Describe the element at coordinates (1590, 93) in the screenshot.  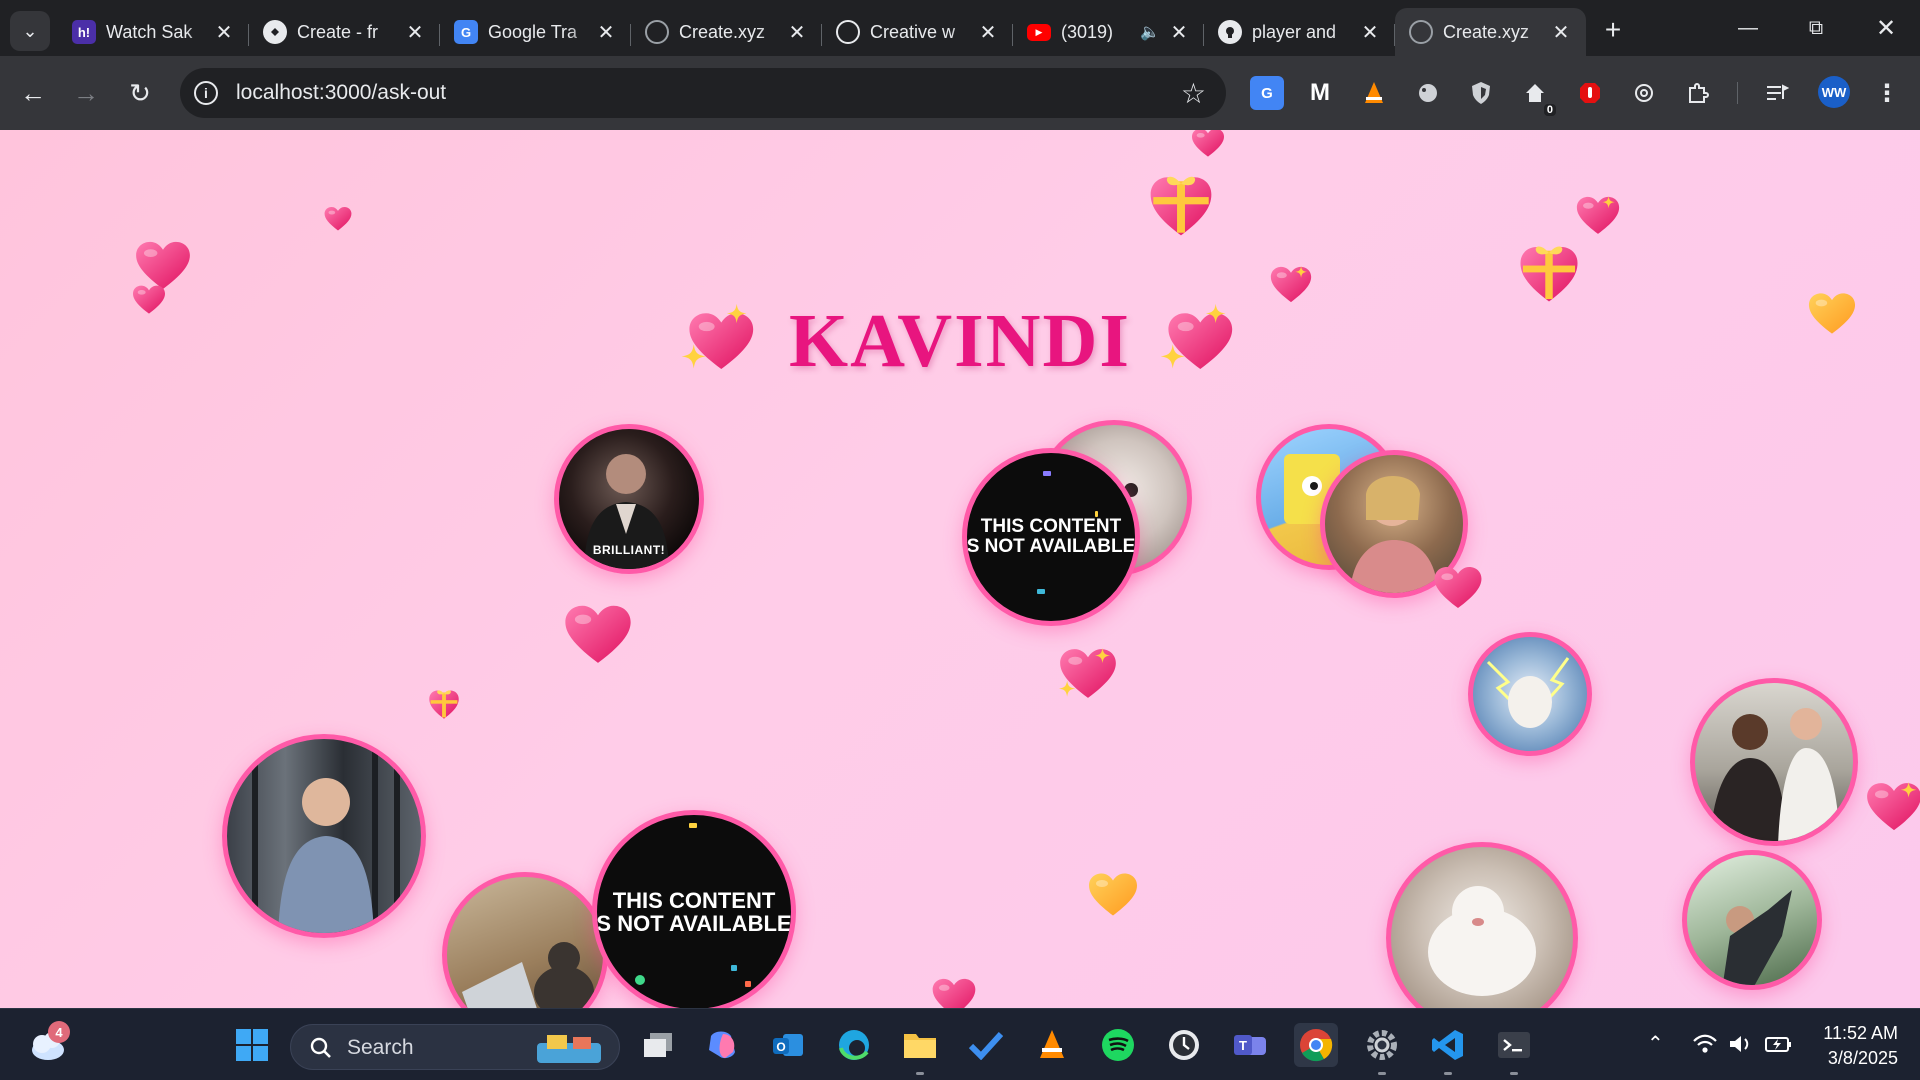
I see `adblock-extension-icon` at that location.